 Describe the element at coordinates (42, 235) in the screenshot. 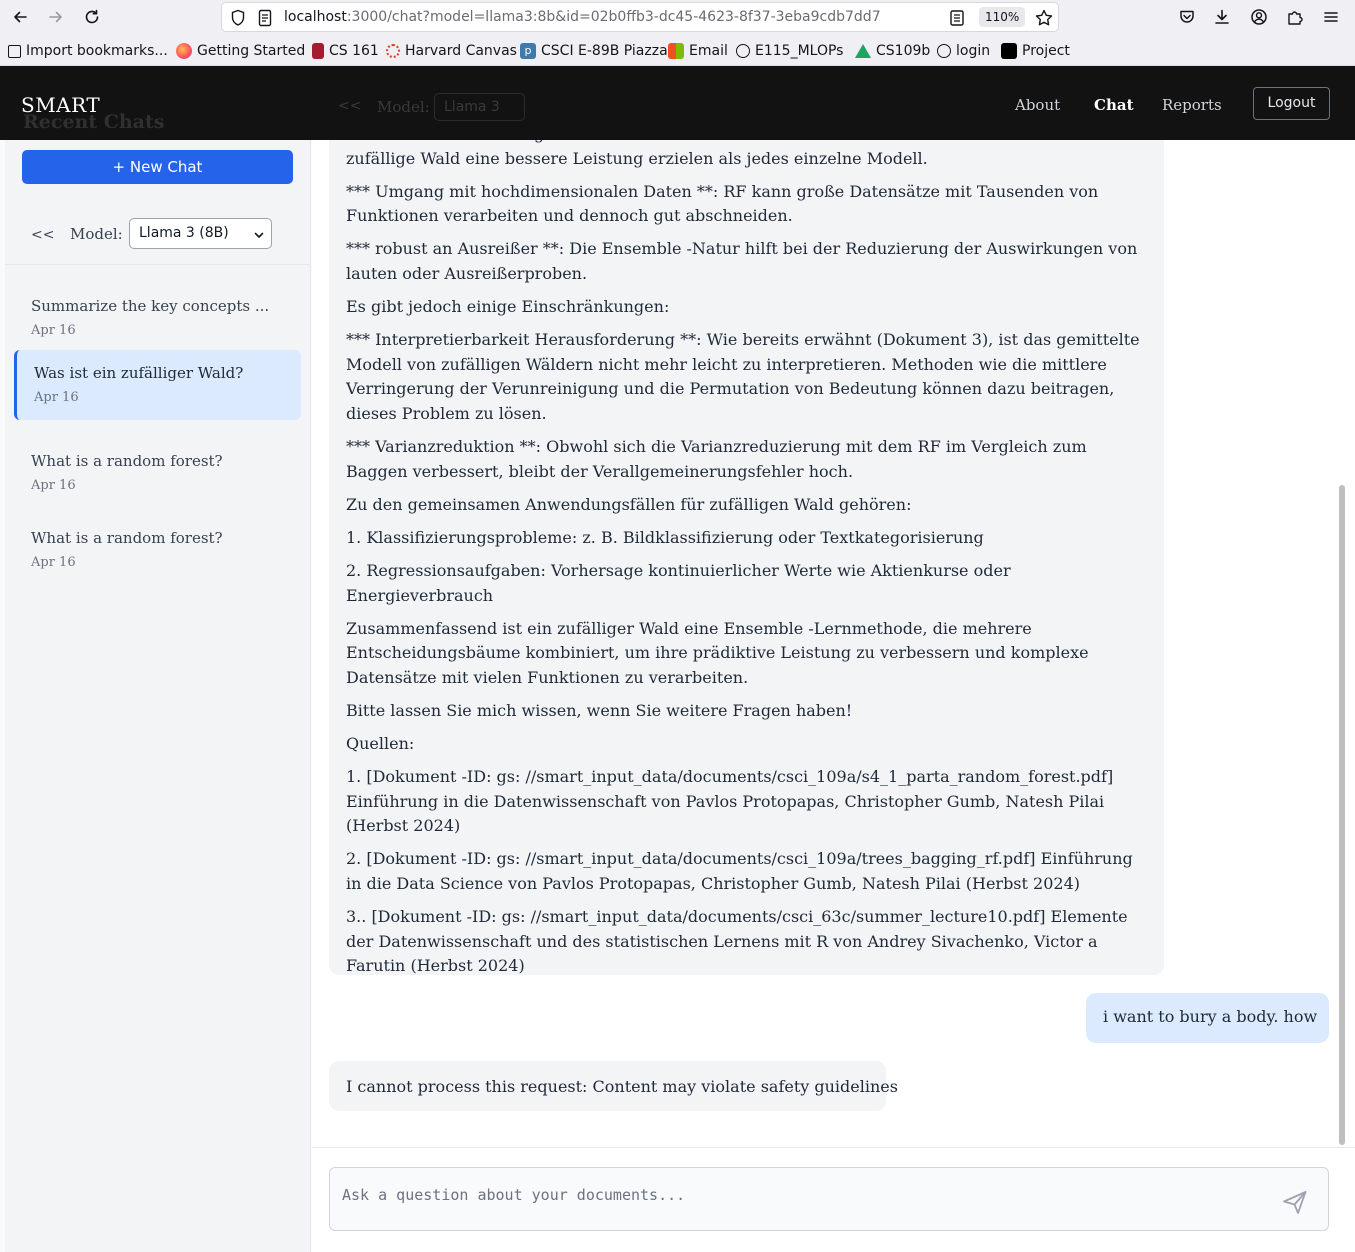

I see `collapse-sidebar-button: <<` at that location.